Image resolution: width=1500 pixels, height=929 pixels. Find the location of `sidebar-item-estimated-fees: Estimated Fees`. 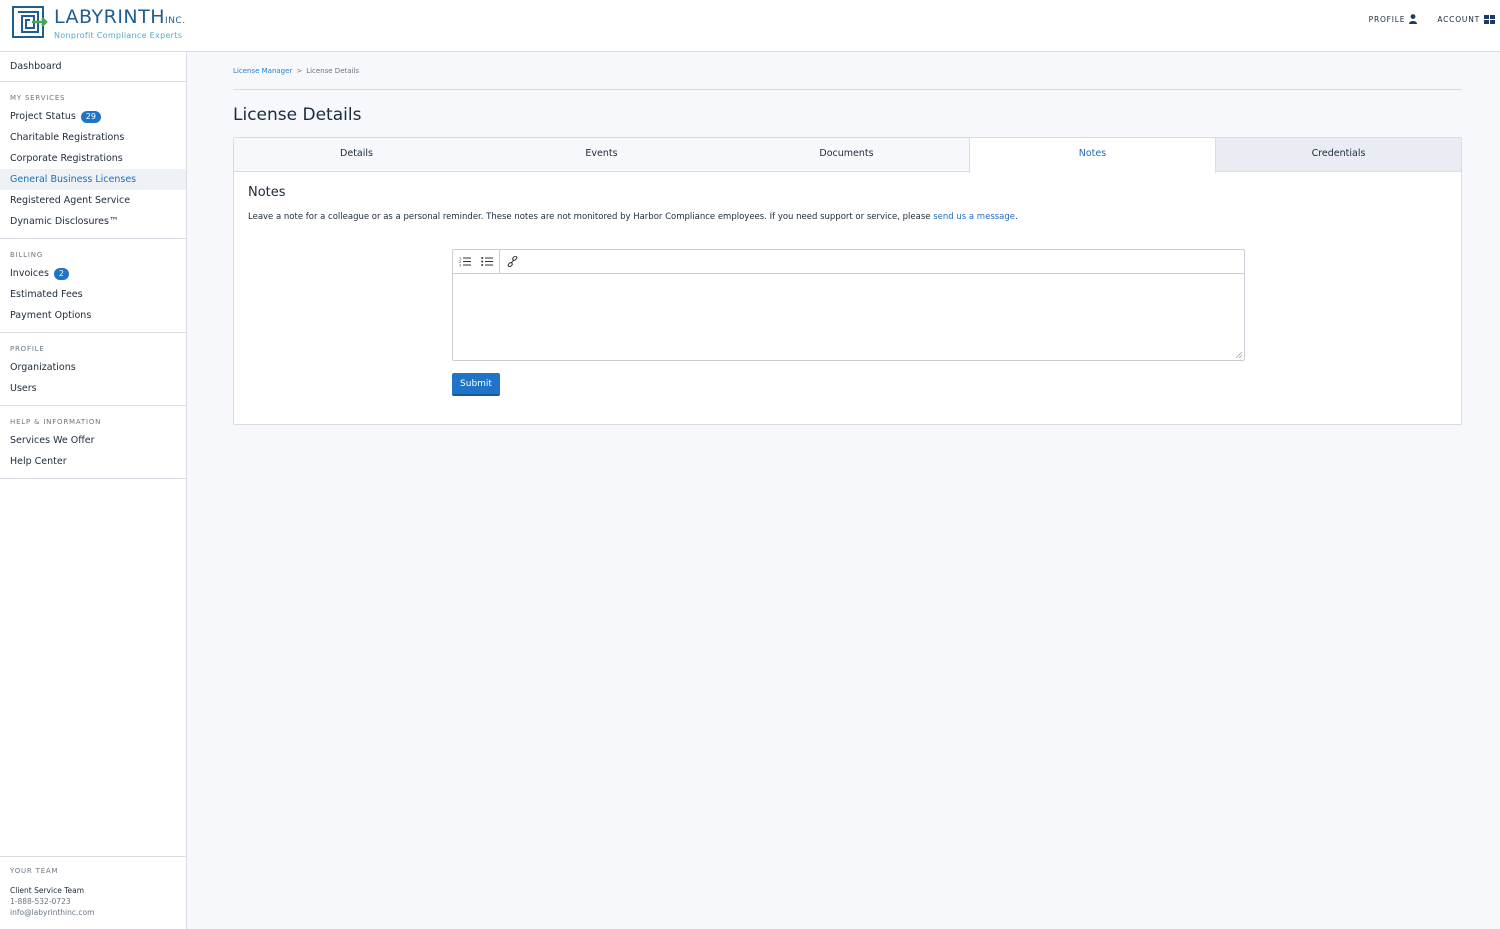

sidebar-item-estimated-fees: Estimated Fees is located at coordinates (93, 294).